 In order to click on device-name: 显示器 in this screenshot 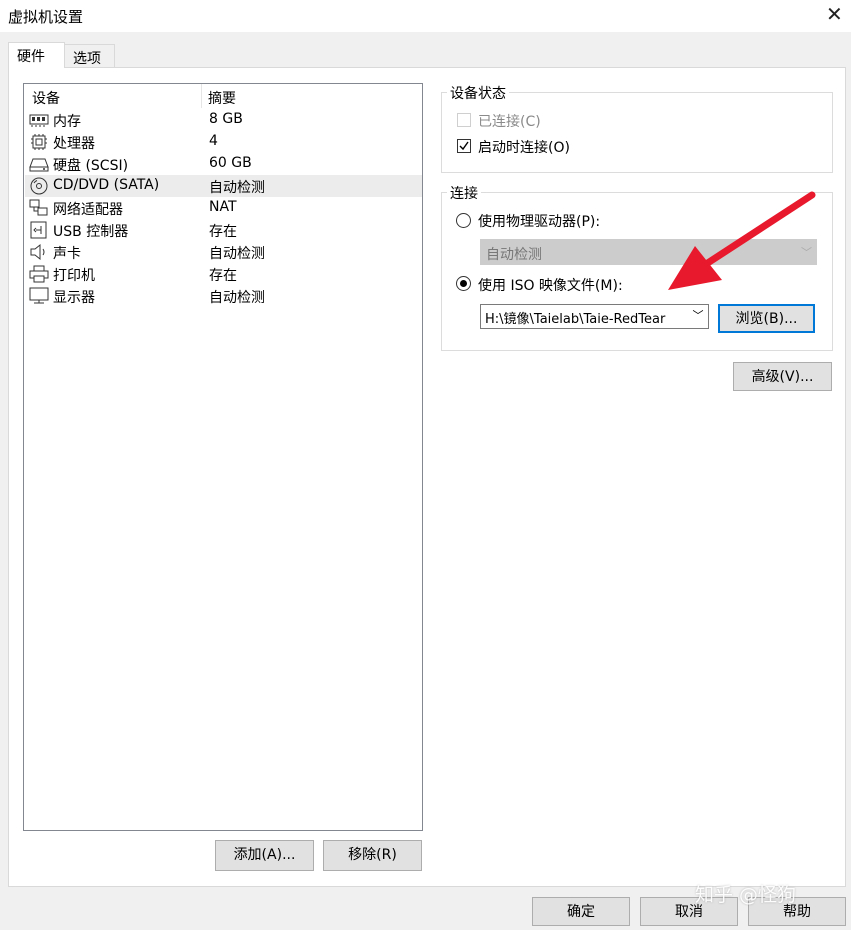, I will do `click(74, 298)`.